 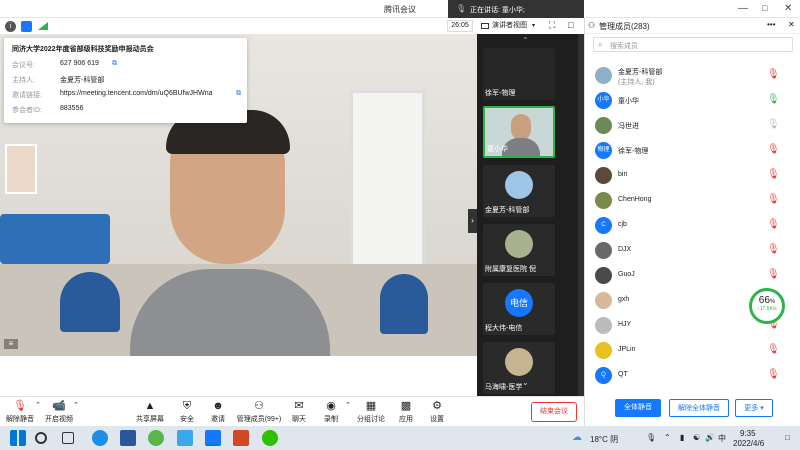 What do you see at coordinates (767, 306) in the screenshot?
I see `network-speed-widget: 66% ↑17.5K/s` at bounding box center [767, 306].